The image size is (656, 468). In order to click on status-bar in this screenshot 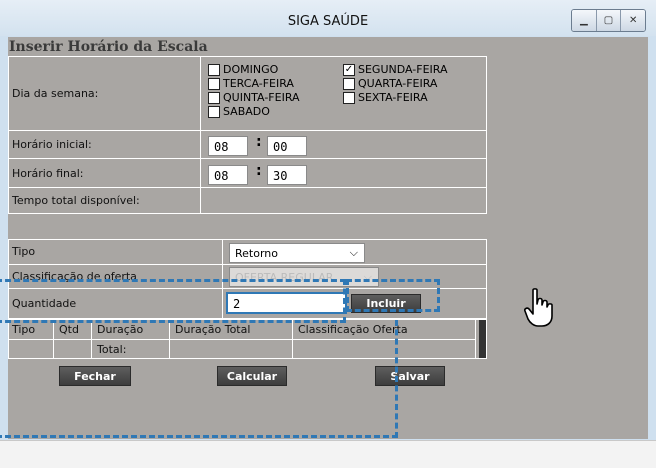, I will do `click(328, 454)`.